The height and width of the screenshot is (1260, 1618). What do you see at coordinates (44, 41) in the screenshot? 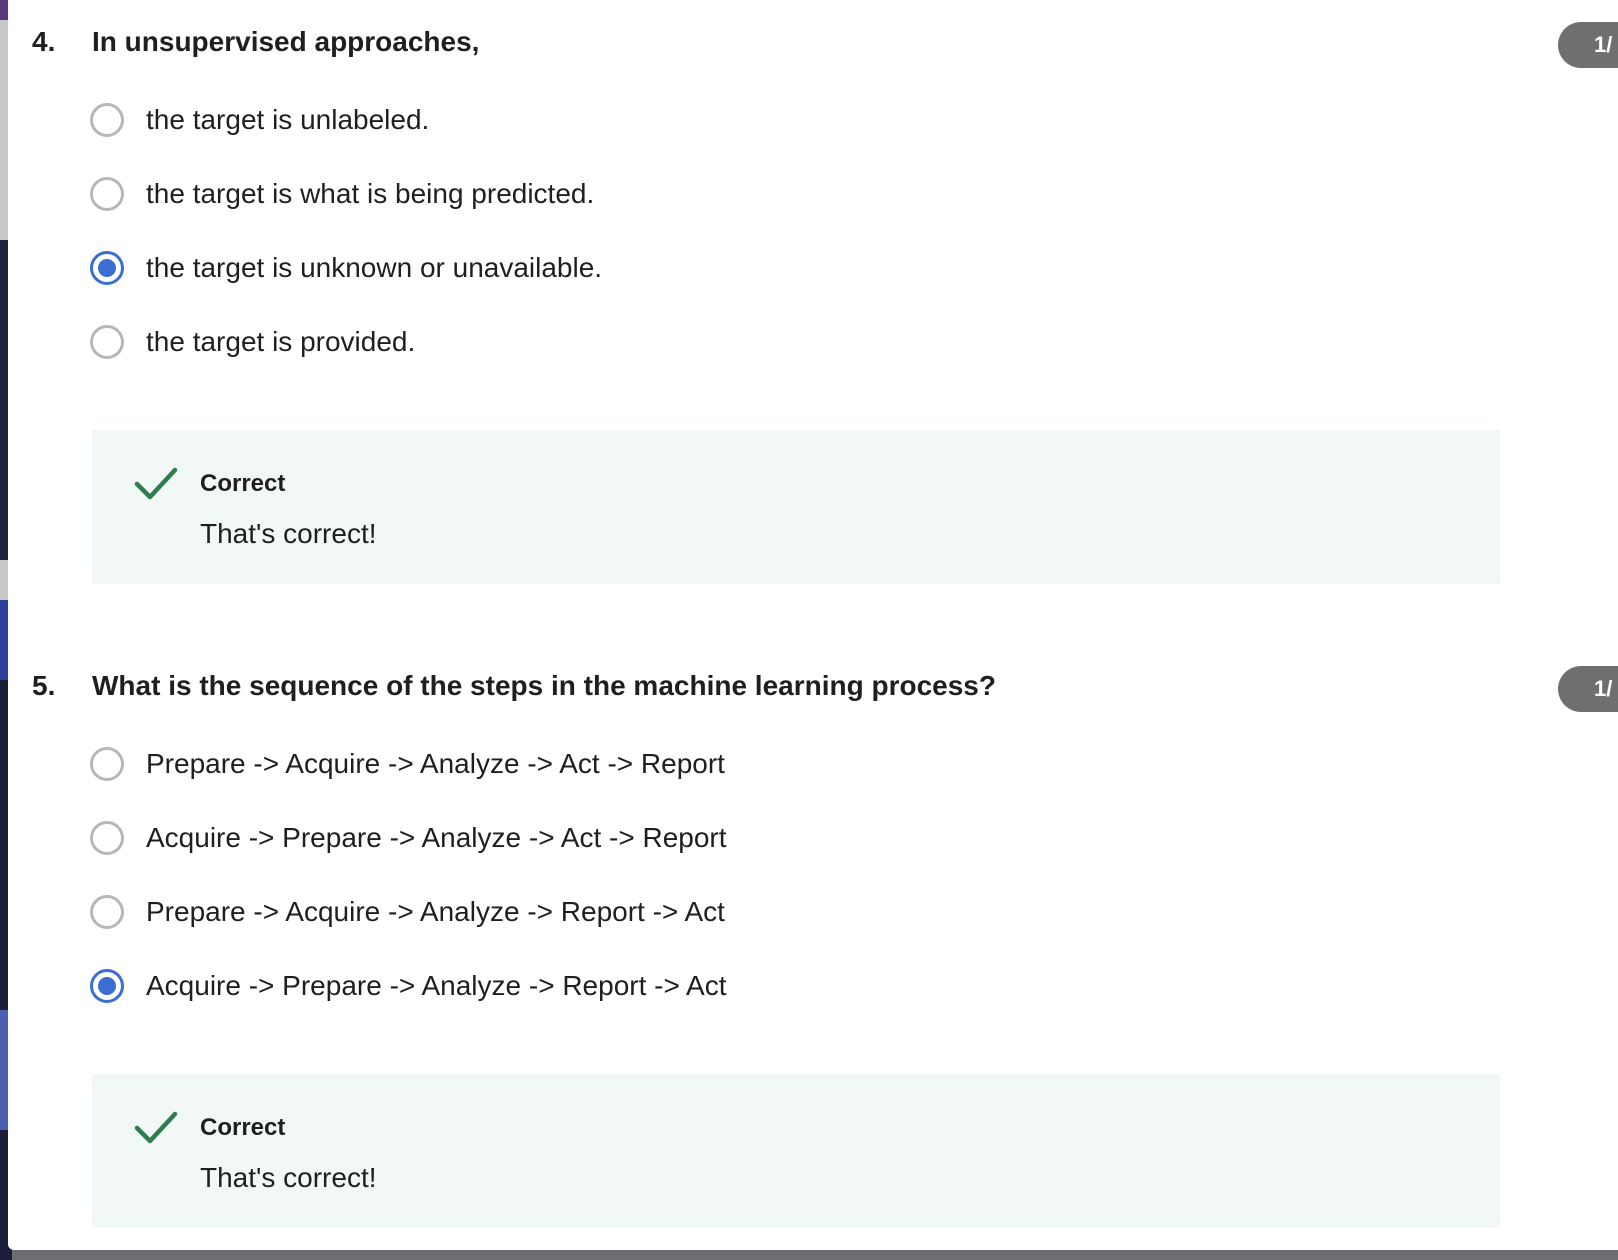
I see `question-number: 4.` at bounding box center [44, 41].